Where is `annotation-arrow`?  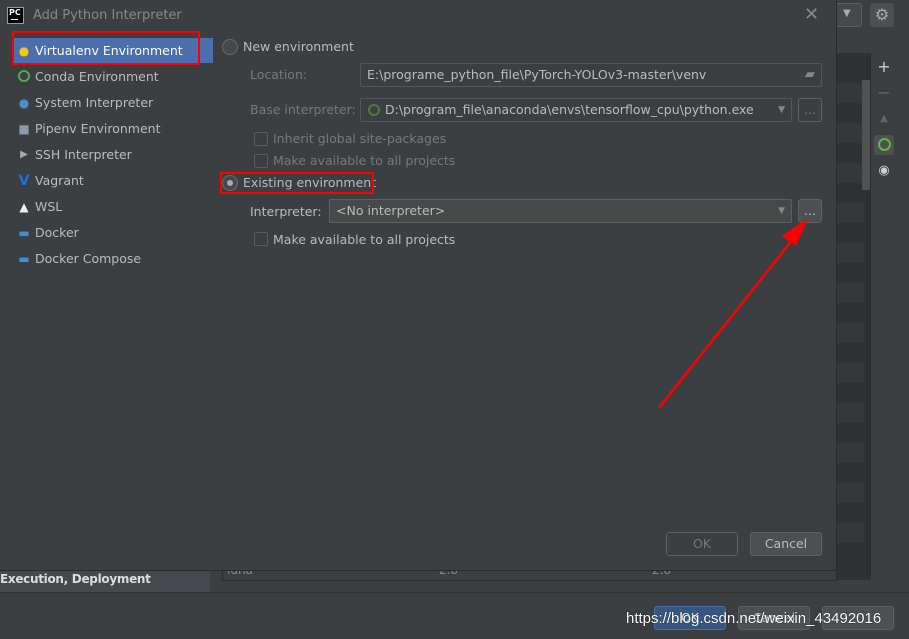 annotation-arrow is located at coordinates (733, 313).